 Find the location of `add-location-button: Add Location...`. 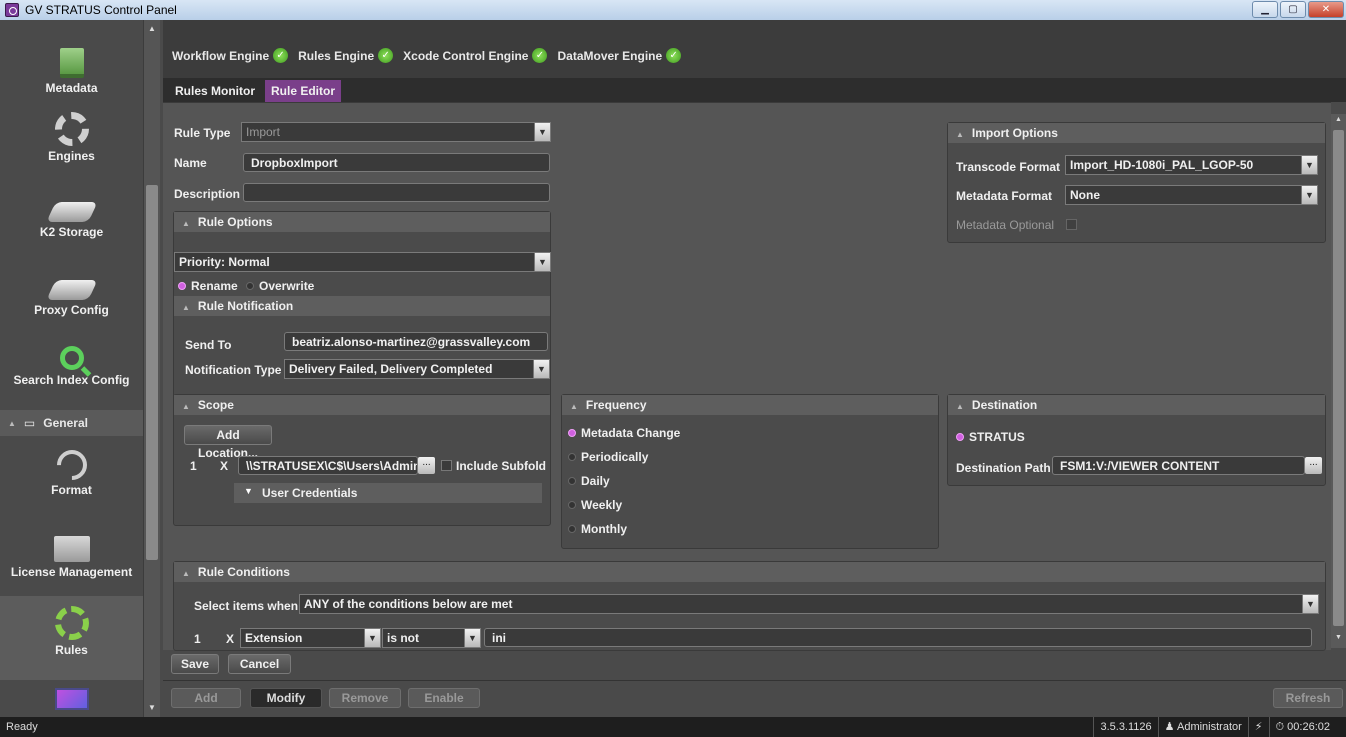

add-location-button: Add Location... is located at coordinates (228, 442).